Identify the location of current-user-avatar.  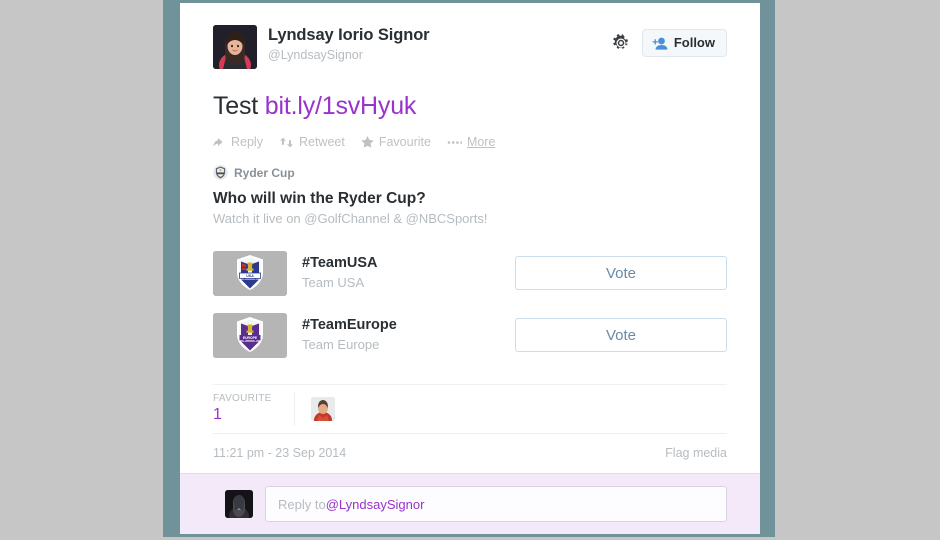
(239, 504).